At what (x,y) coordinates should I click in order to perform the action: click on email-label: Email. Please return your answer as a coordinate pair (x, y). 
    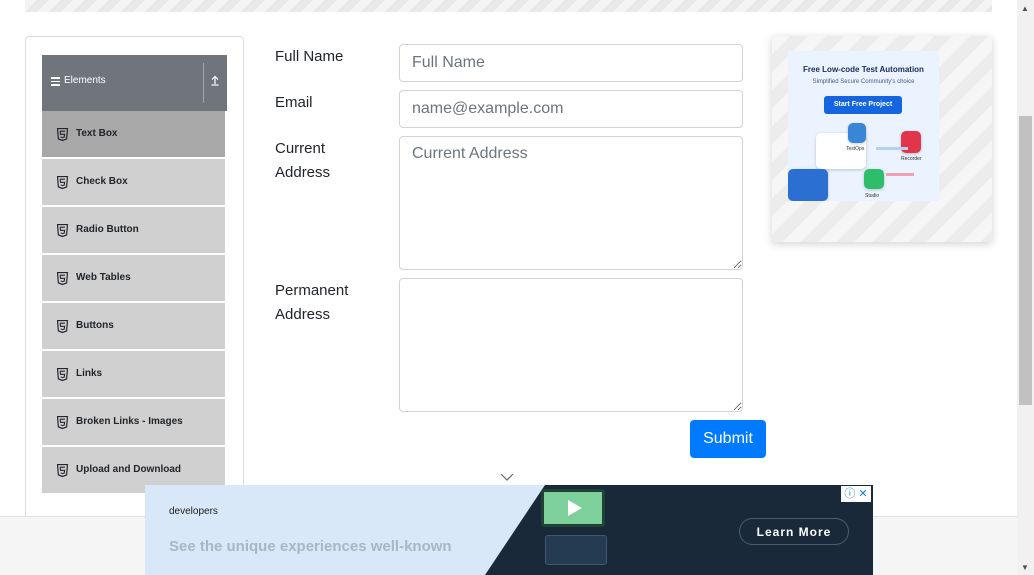
    Looking at the image, I should click on (294, 102).